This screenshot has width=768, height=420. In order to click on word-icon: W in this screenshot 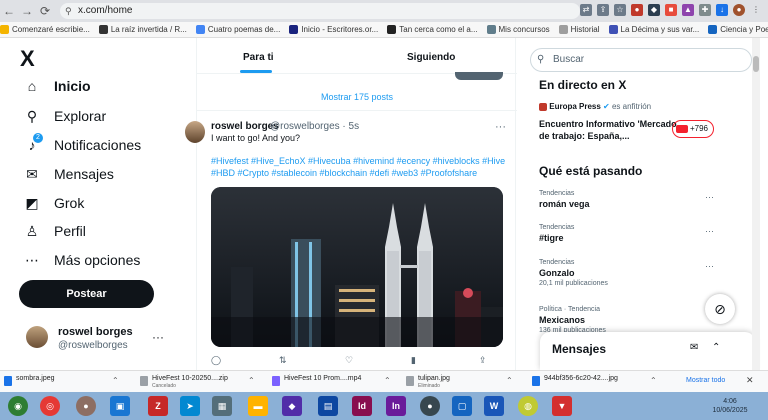, I will do `click(494, 406)`.